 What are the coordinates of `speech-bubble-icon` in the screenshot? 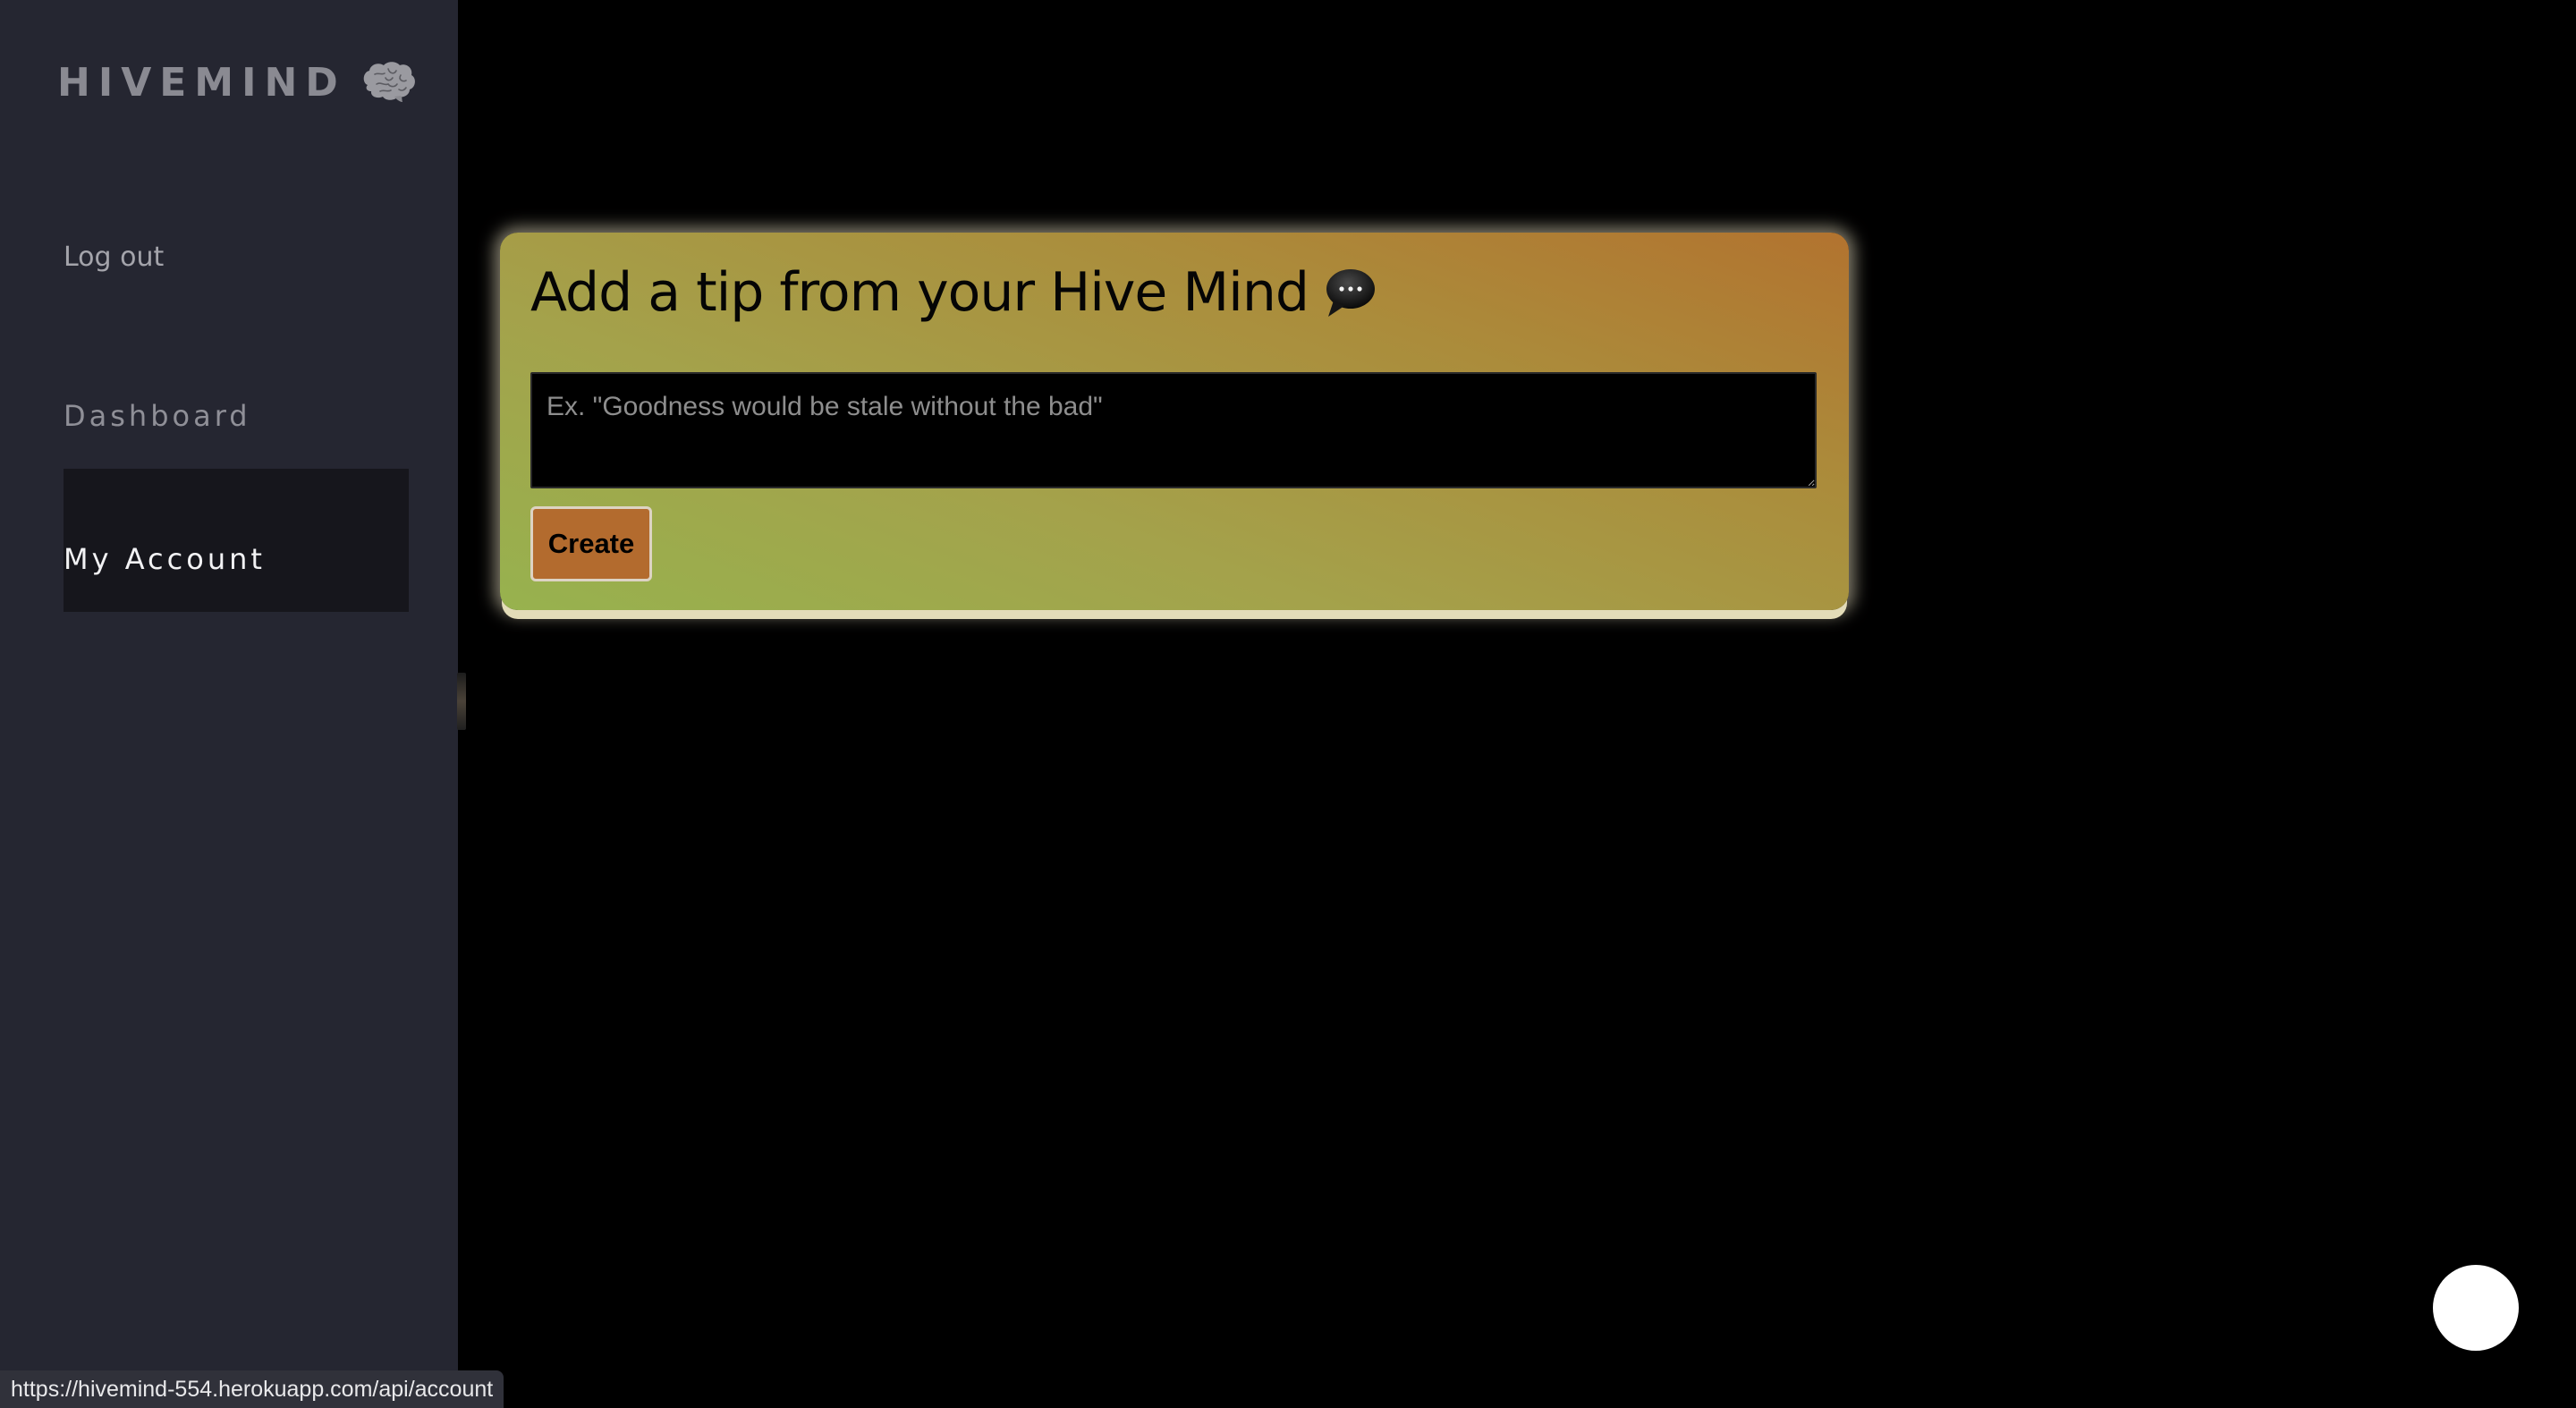 It's located at (1349, 292).